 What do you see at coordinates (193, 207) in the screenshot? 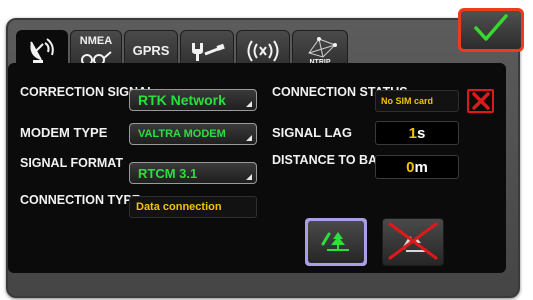
I see `connection-type-value: Data connection` at bounding box center [193, 207].